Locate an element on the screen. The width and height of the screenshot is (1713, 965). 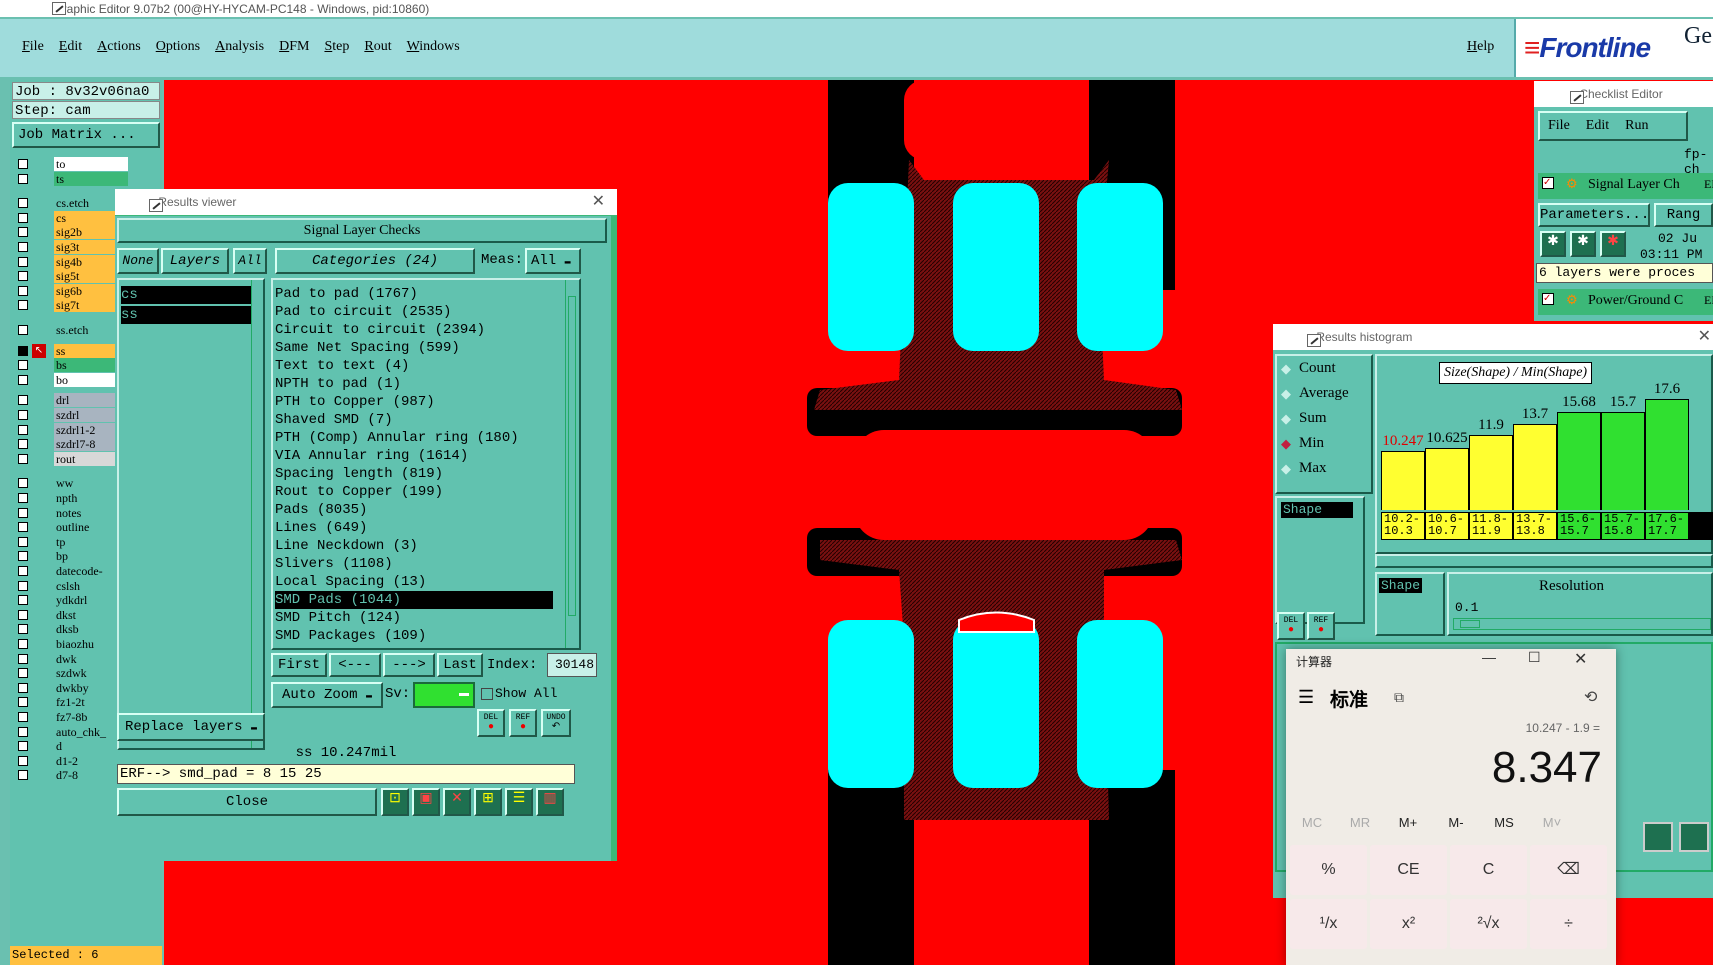
category-list-scrollbar is located at coordinates (572, 464).